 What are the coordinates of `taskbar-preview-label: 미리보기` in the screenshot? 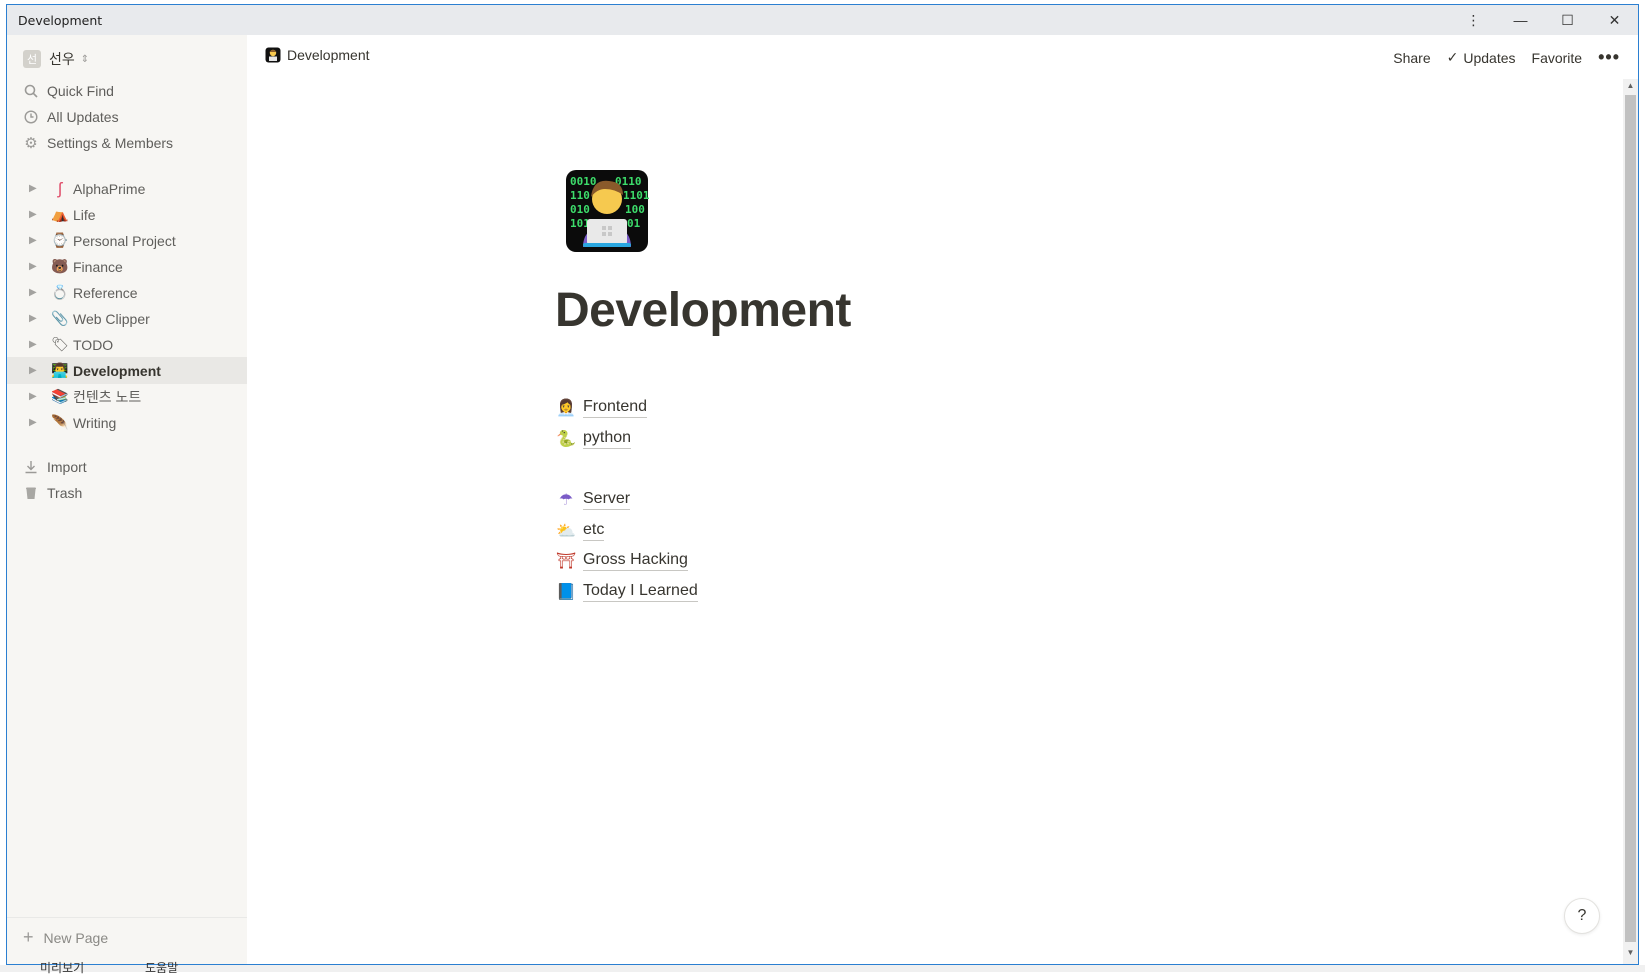 It's located at (62, 967).